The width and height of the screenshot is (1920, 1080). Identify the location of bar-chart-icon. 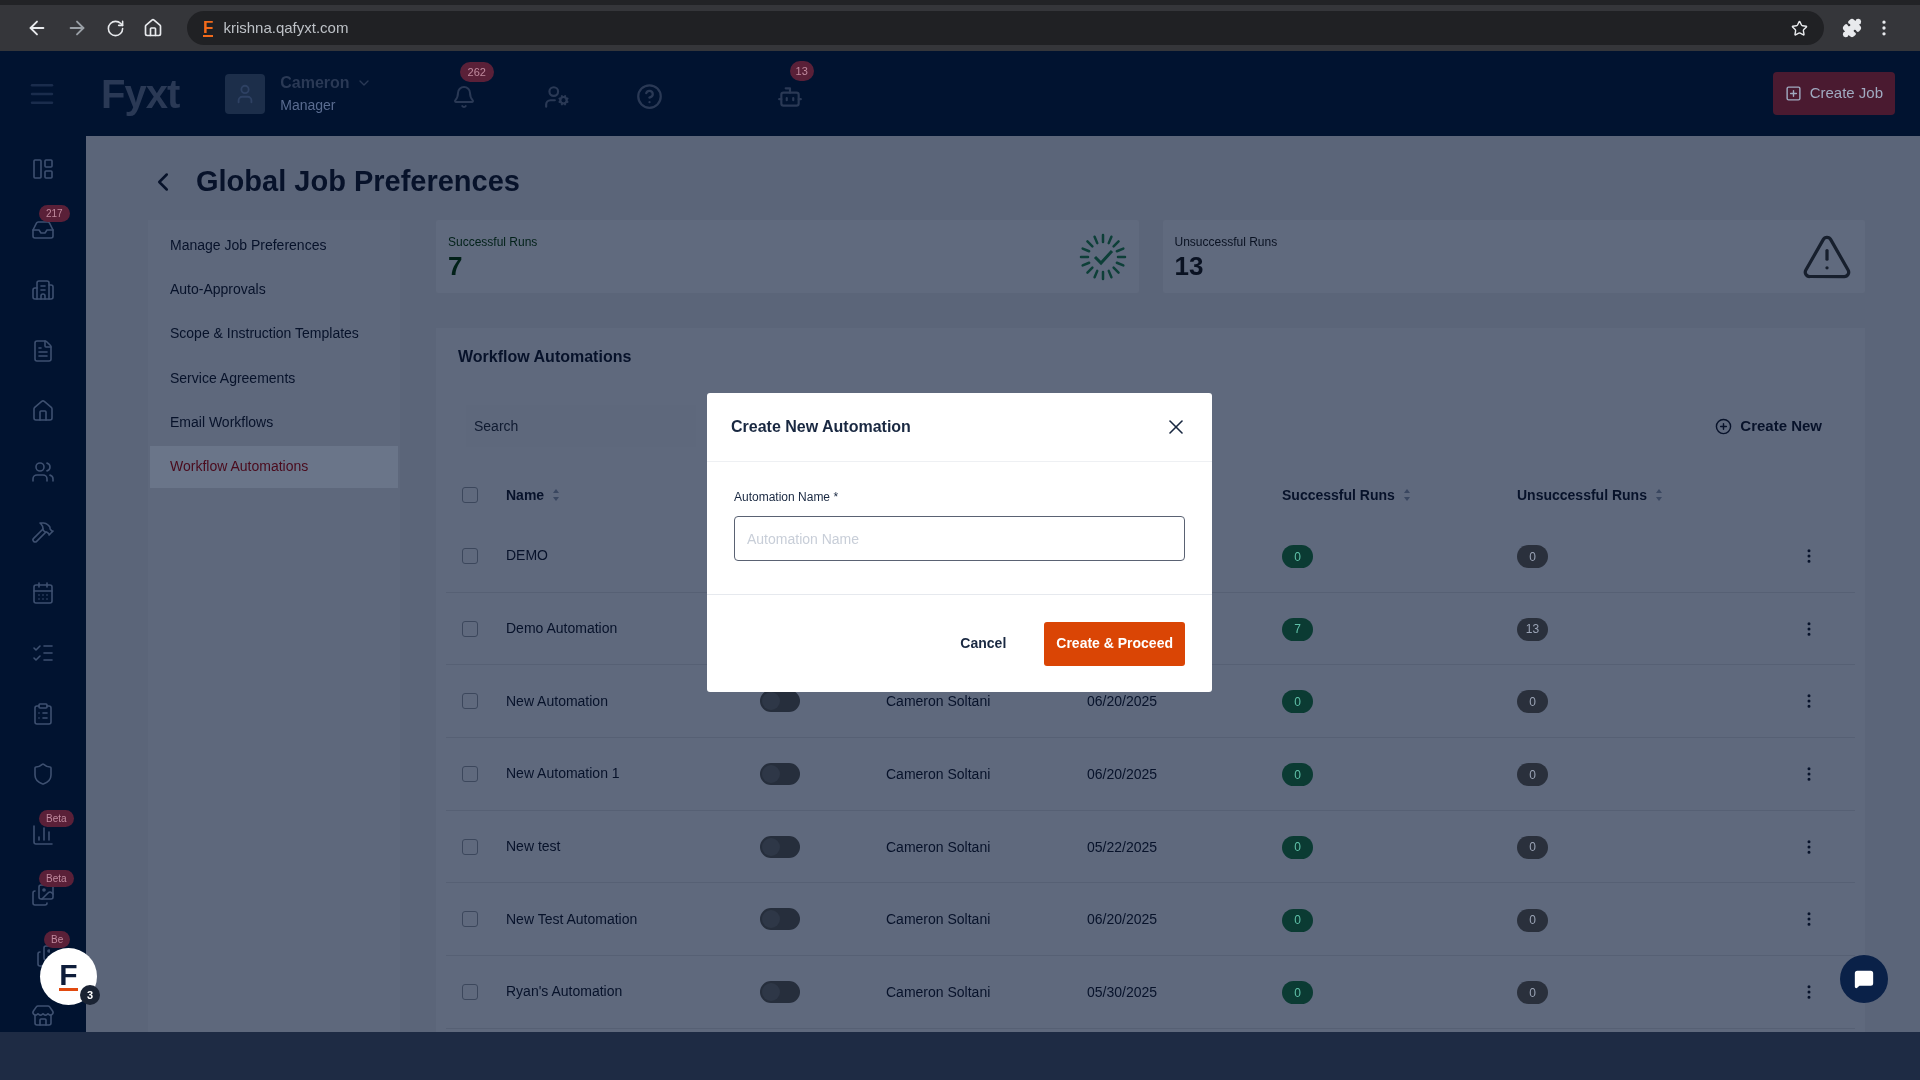
(43, 834).